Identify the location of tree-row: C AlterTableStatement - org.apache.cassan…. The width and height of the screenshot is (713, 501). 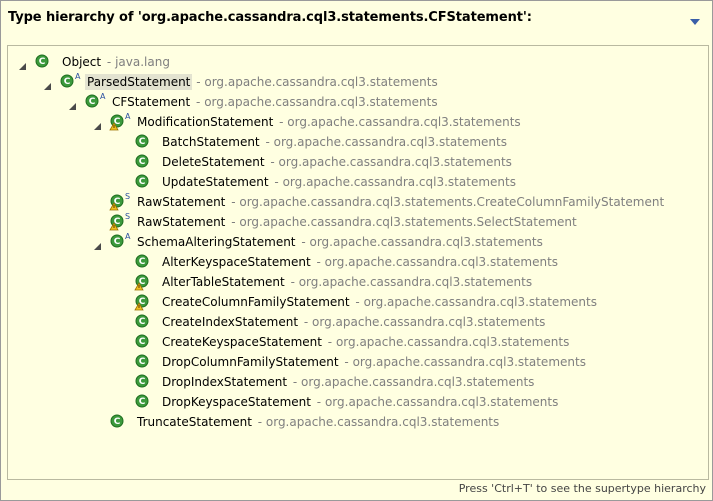
(353, 282).